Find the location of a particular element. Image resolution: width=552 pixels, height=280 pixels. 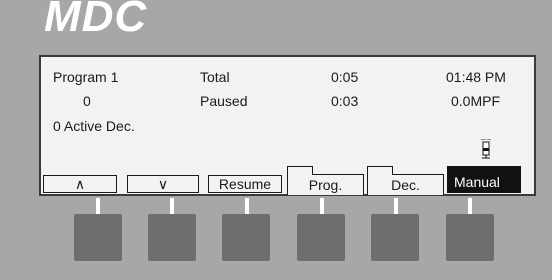

count-value: 0 is located at coordinates (87, 101).